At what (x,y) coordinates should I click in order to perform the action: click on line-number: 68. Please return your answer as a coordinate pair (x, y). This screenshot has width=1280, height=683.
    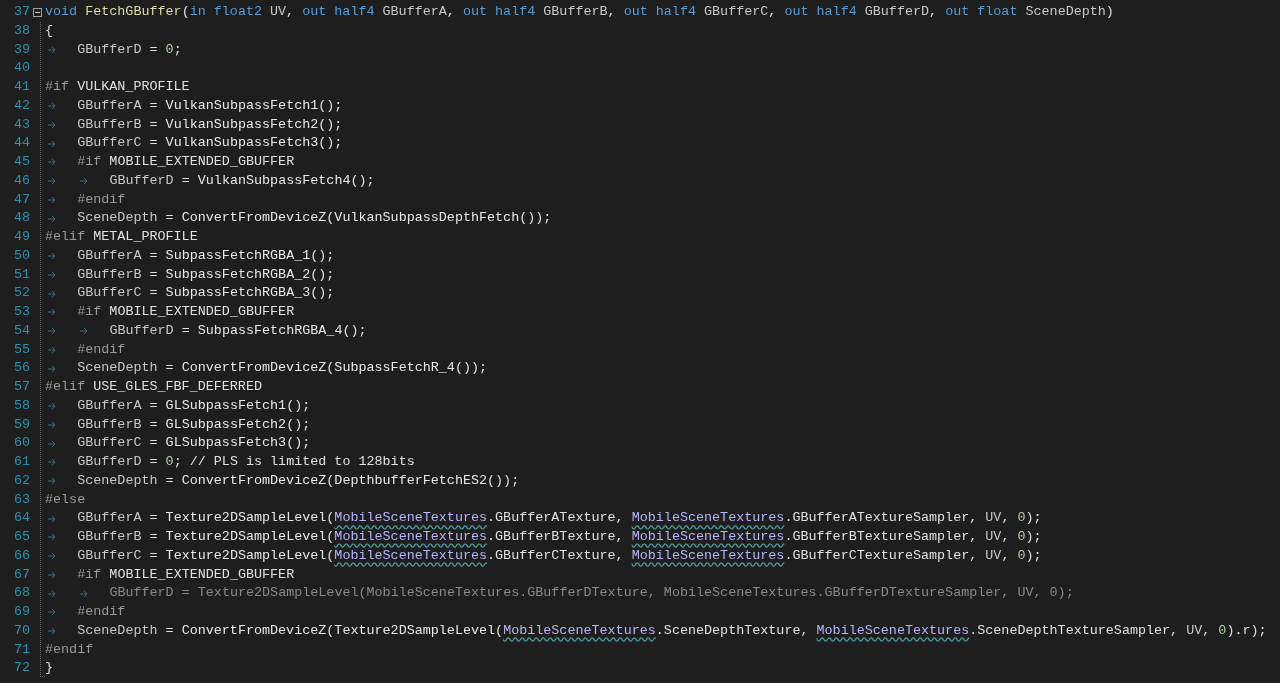
    Looking at the image, I should click on (21, 593).